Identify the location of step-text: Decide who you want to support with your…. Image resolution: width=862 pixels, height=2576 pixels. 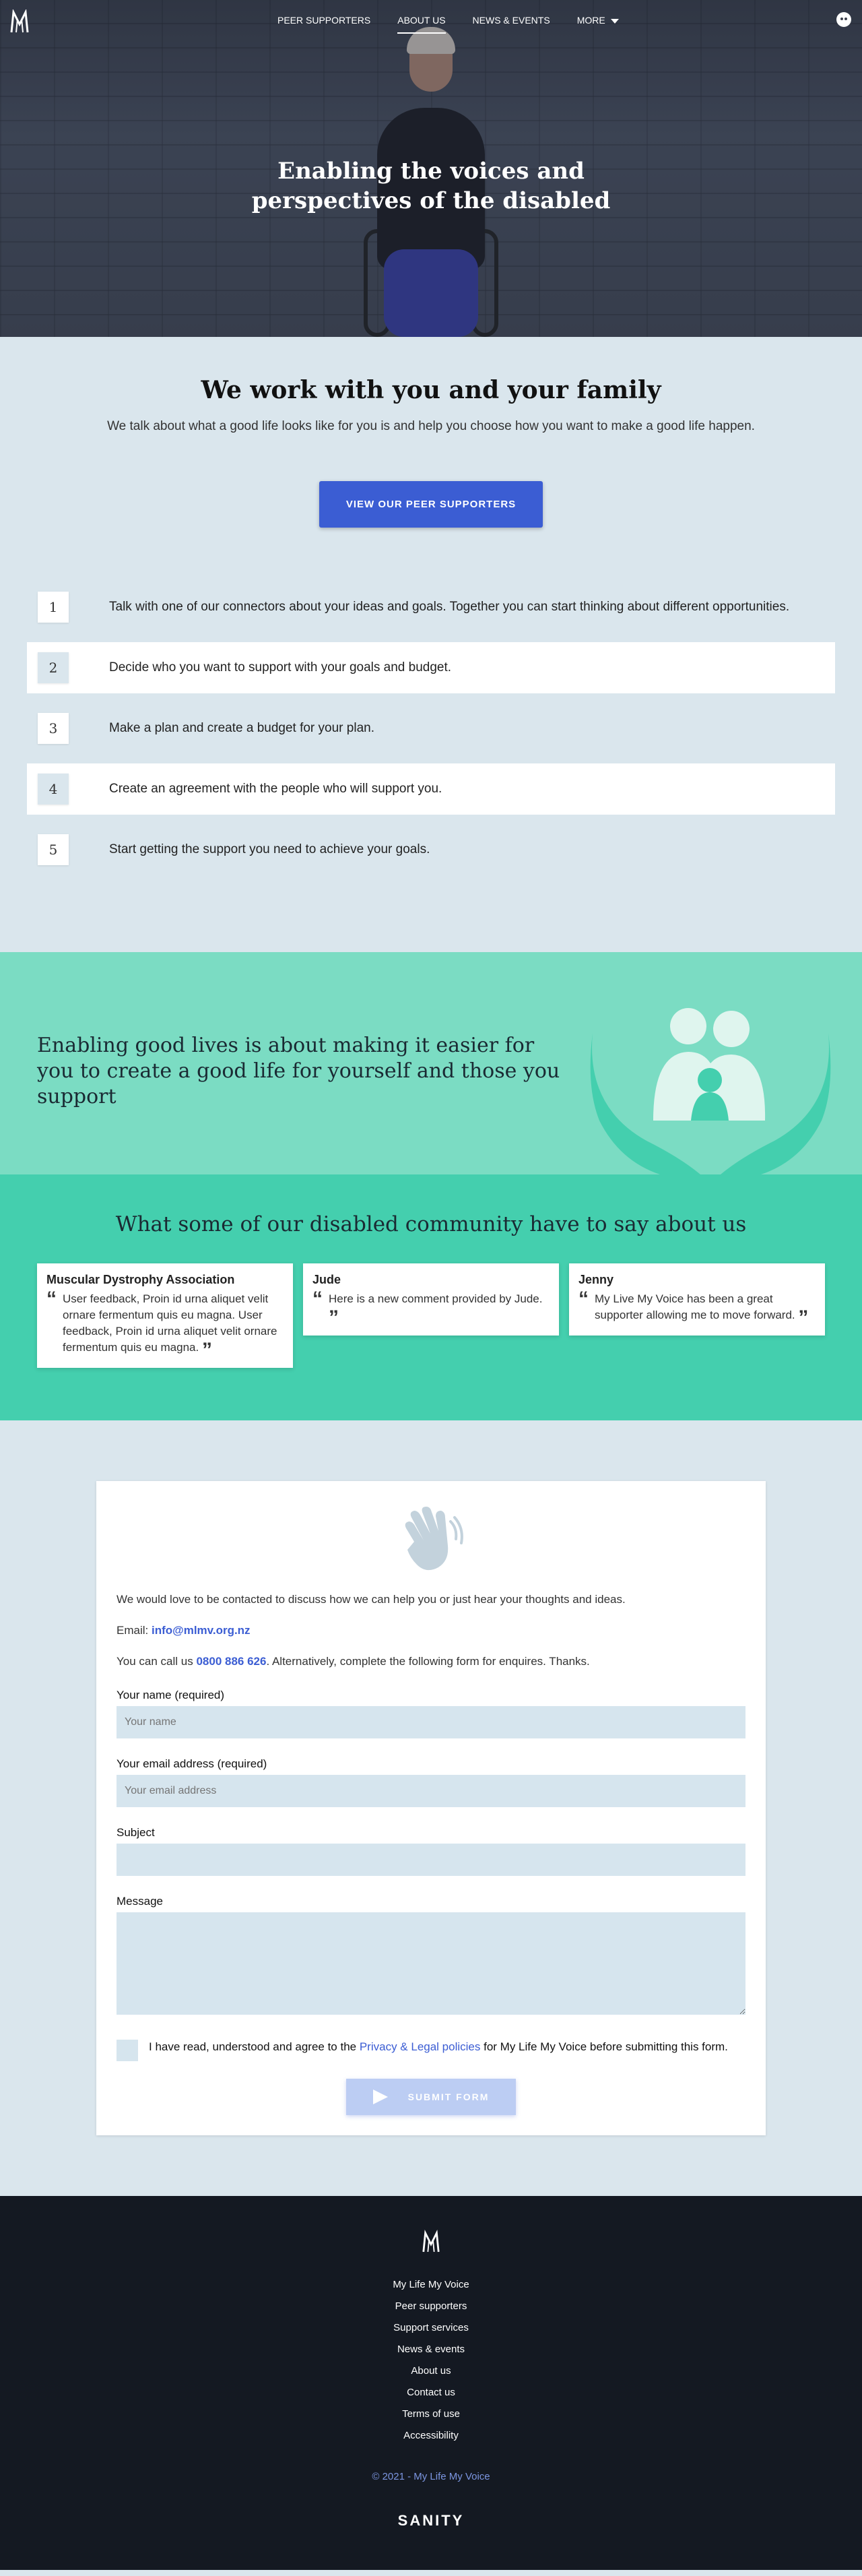
(280, 667).